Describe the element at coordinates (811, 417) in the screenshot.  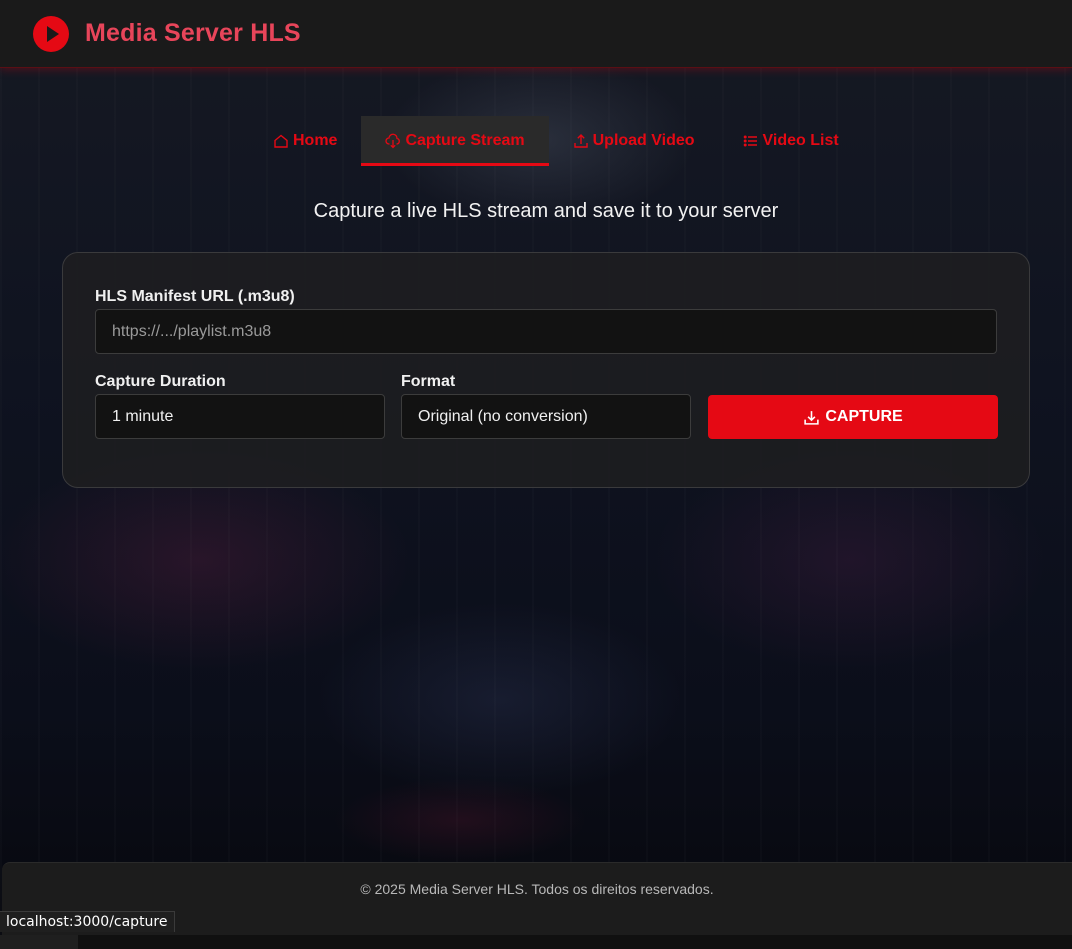
I see `download-icon` at that location.